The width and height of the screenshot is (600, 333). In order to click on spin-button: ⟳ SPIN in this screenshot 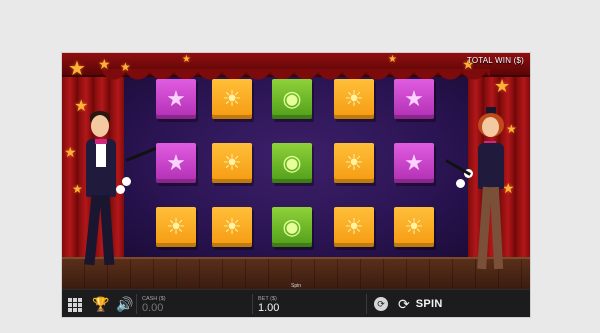, I will do `click(420, 304)`.